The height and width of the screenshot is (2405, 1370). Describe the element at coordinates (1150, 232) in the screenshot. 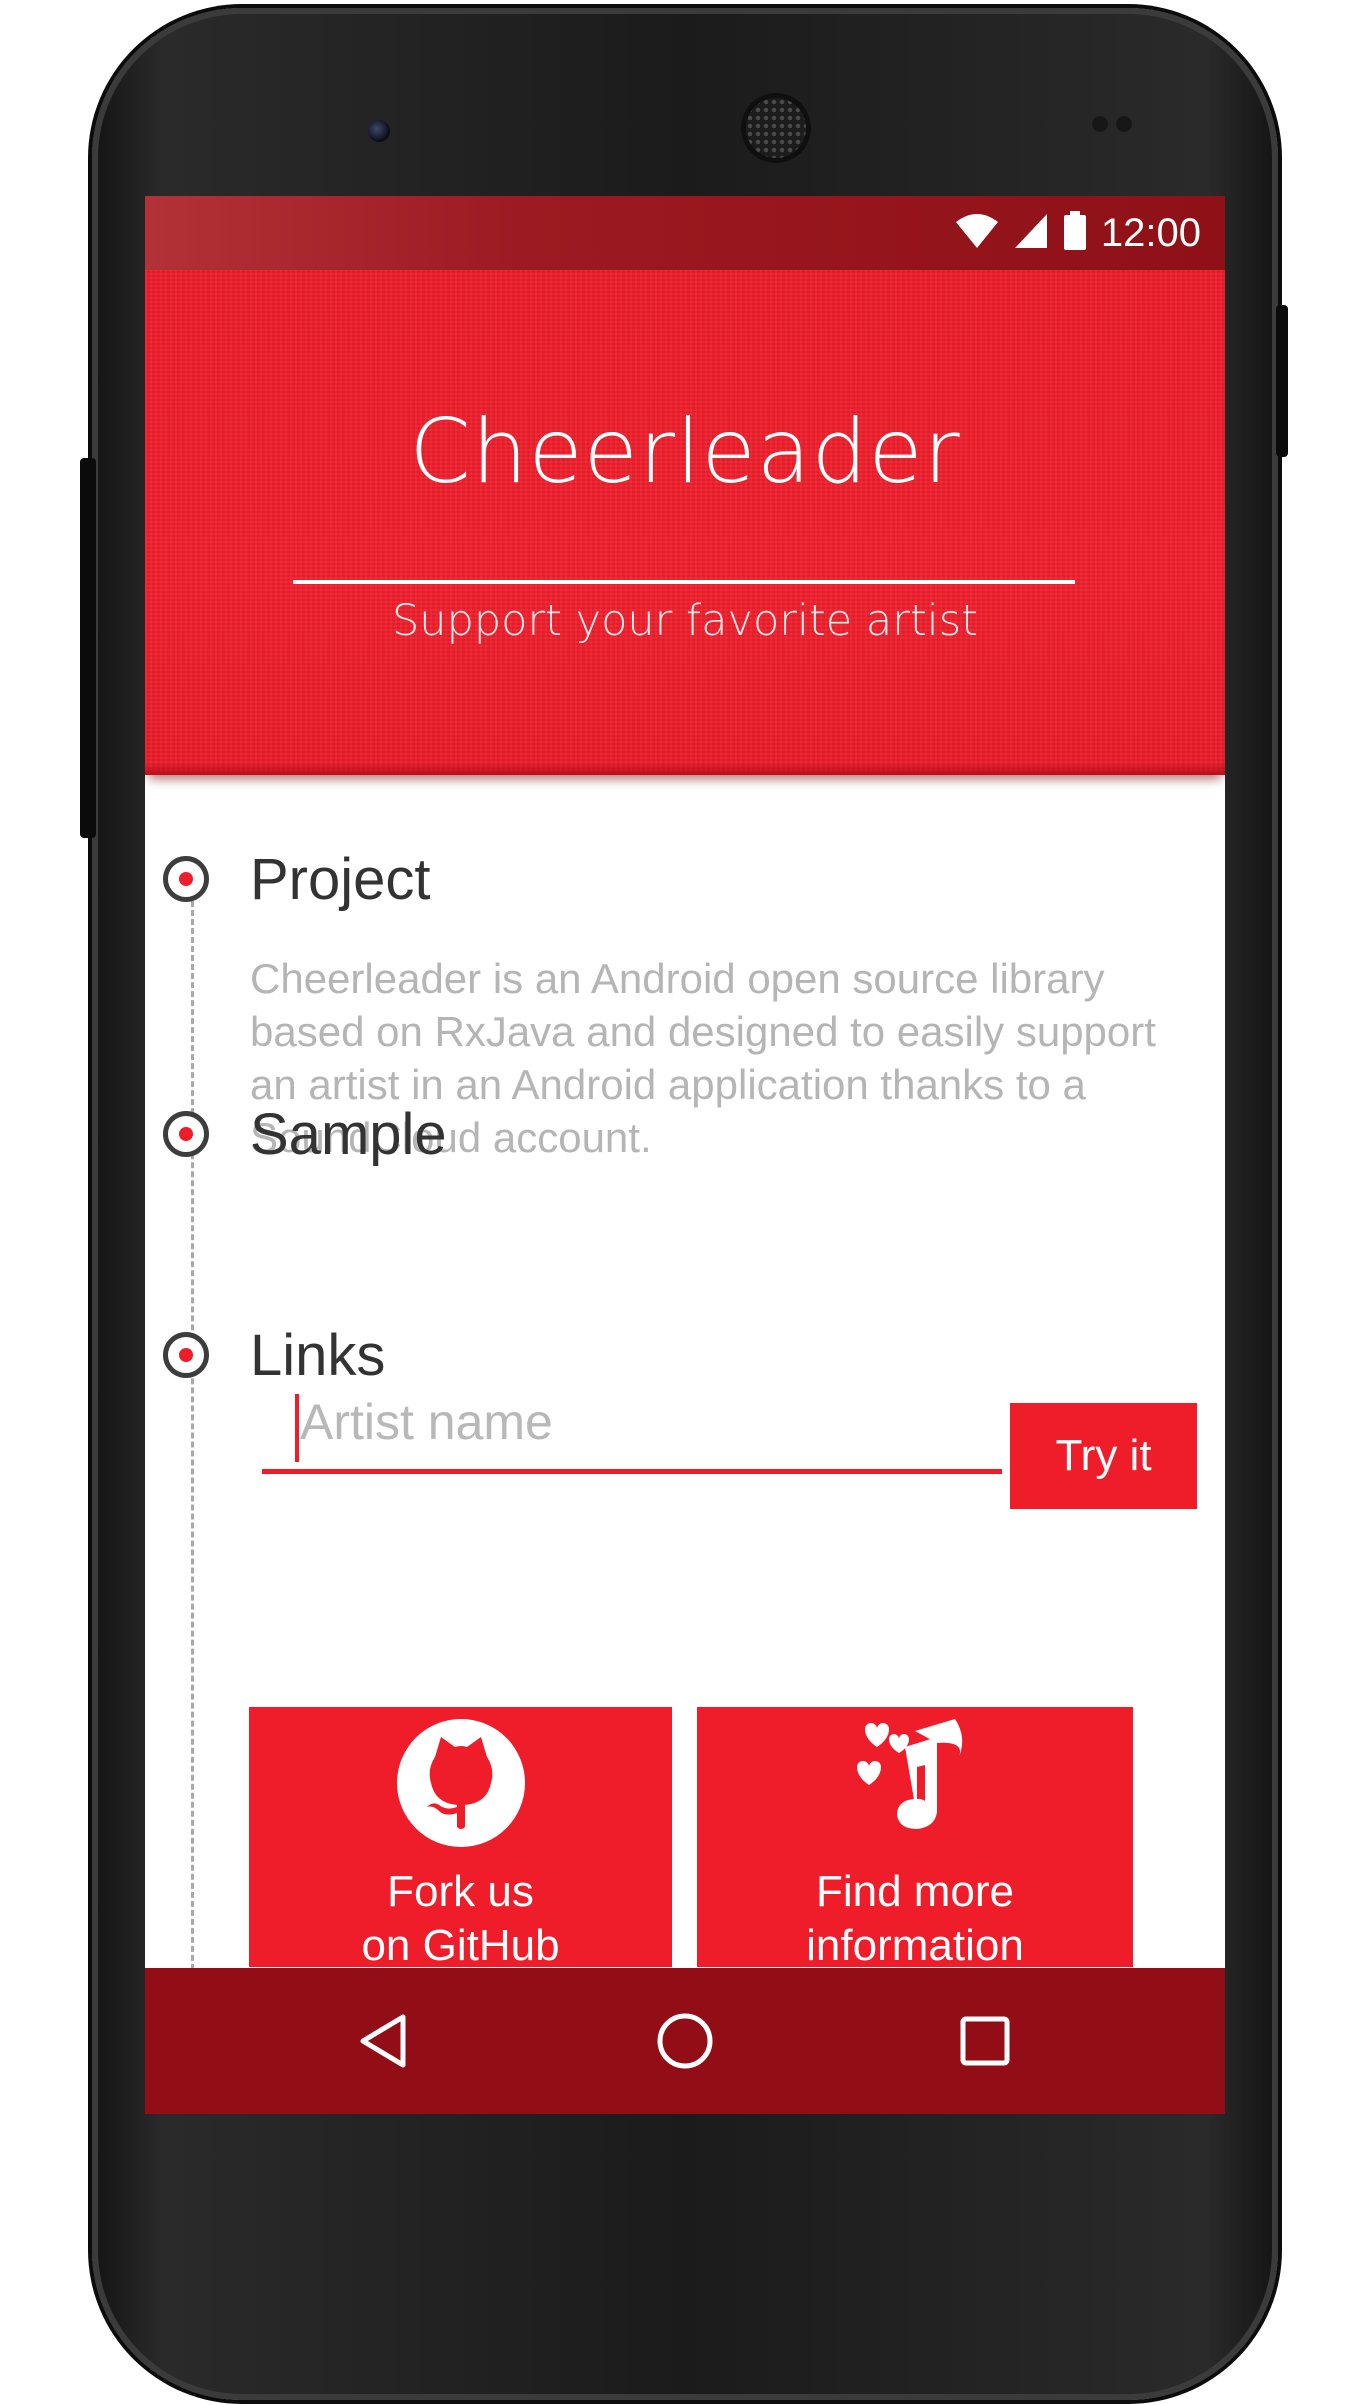

I see `status-time: 12:00` at that location.